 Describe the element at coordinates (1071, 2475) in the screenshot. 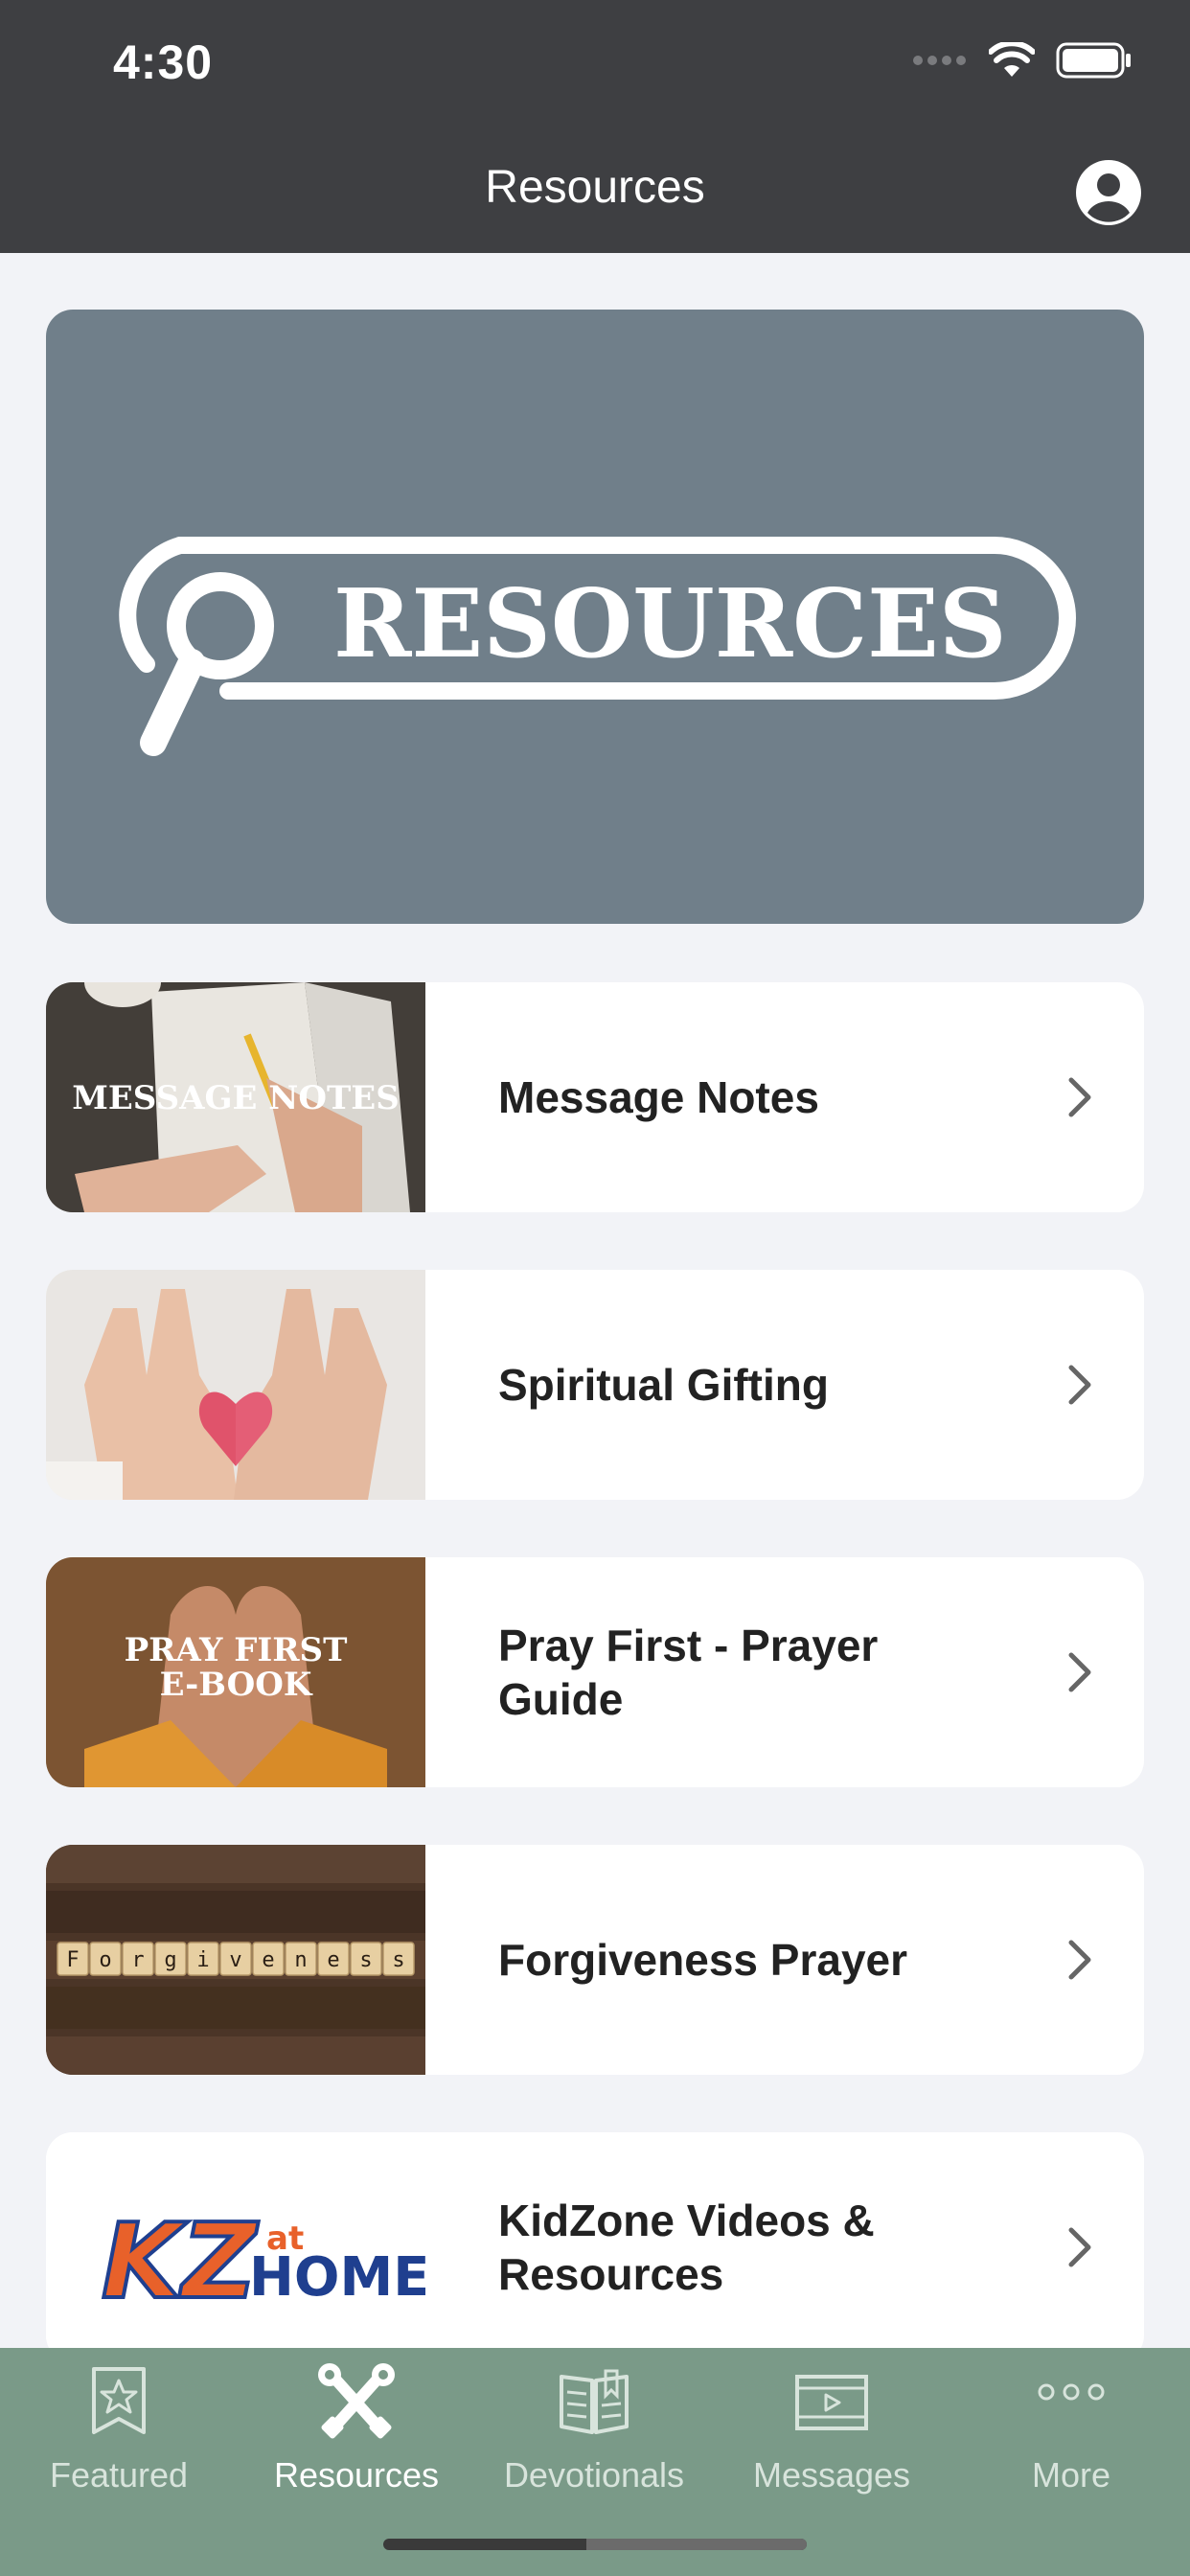

I see `tab-label: More` at that location.